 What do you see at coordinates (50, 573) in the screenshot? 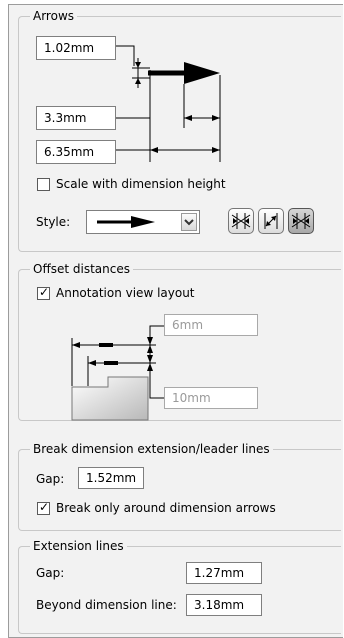
I see `extension-gap-label: Gap:` at bounding box center [50, 573].